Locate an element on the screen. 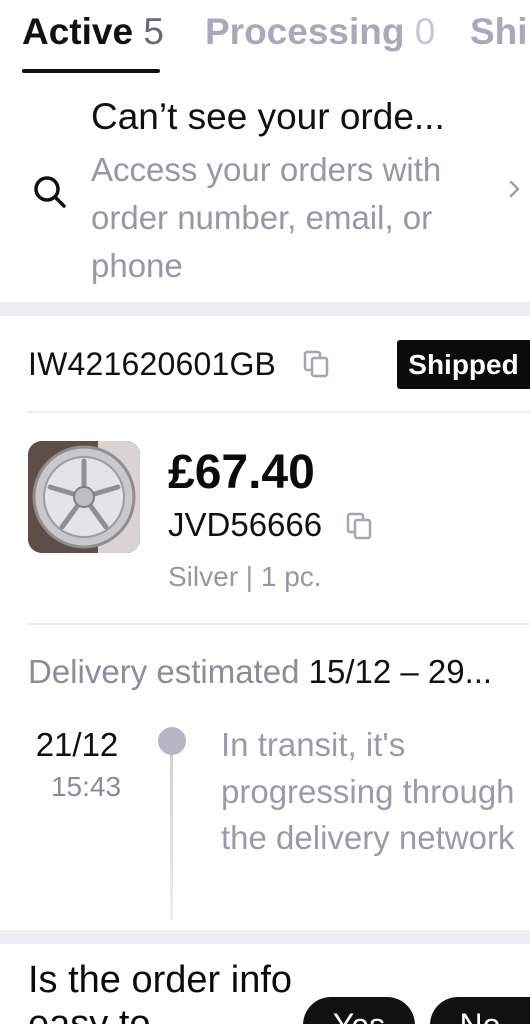  timeline-line is located at coordinates (171, 837).